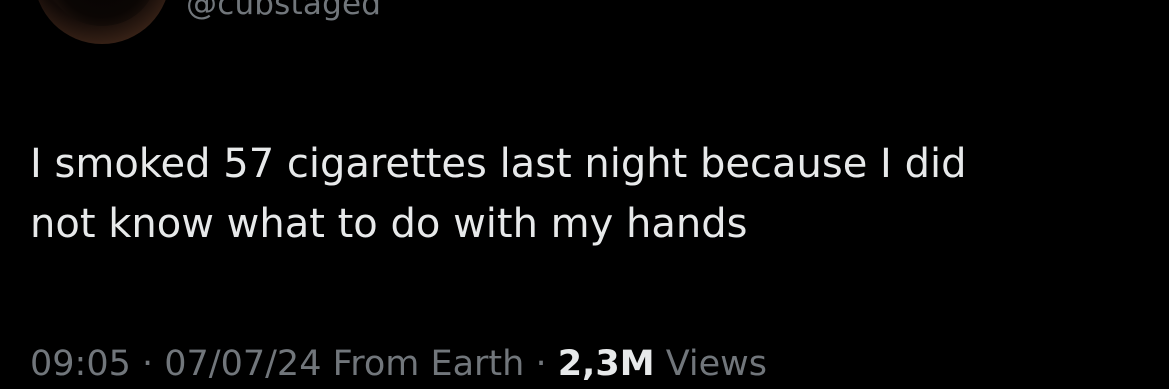  Describe the element at coordinates (80, 364) in the screenshot. I see `tweet-time: 09:05` at that location.